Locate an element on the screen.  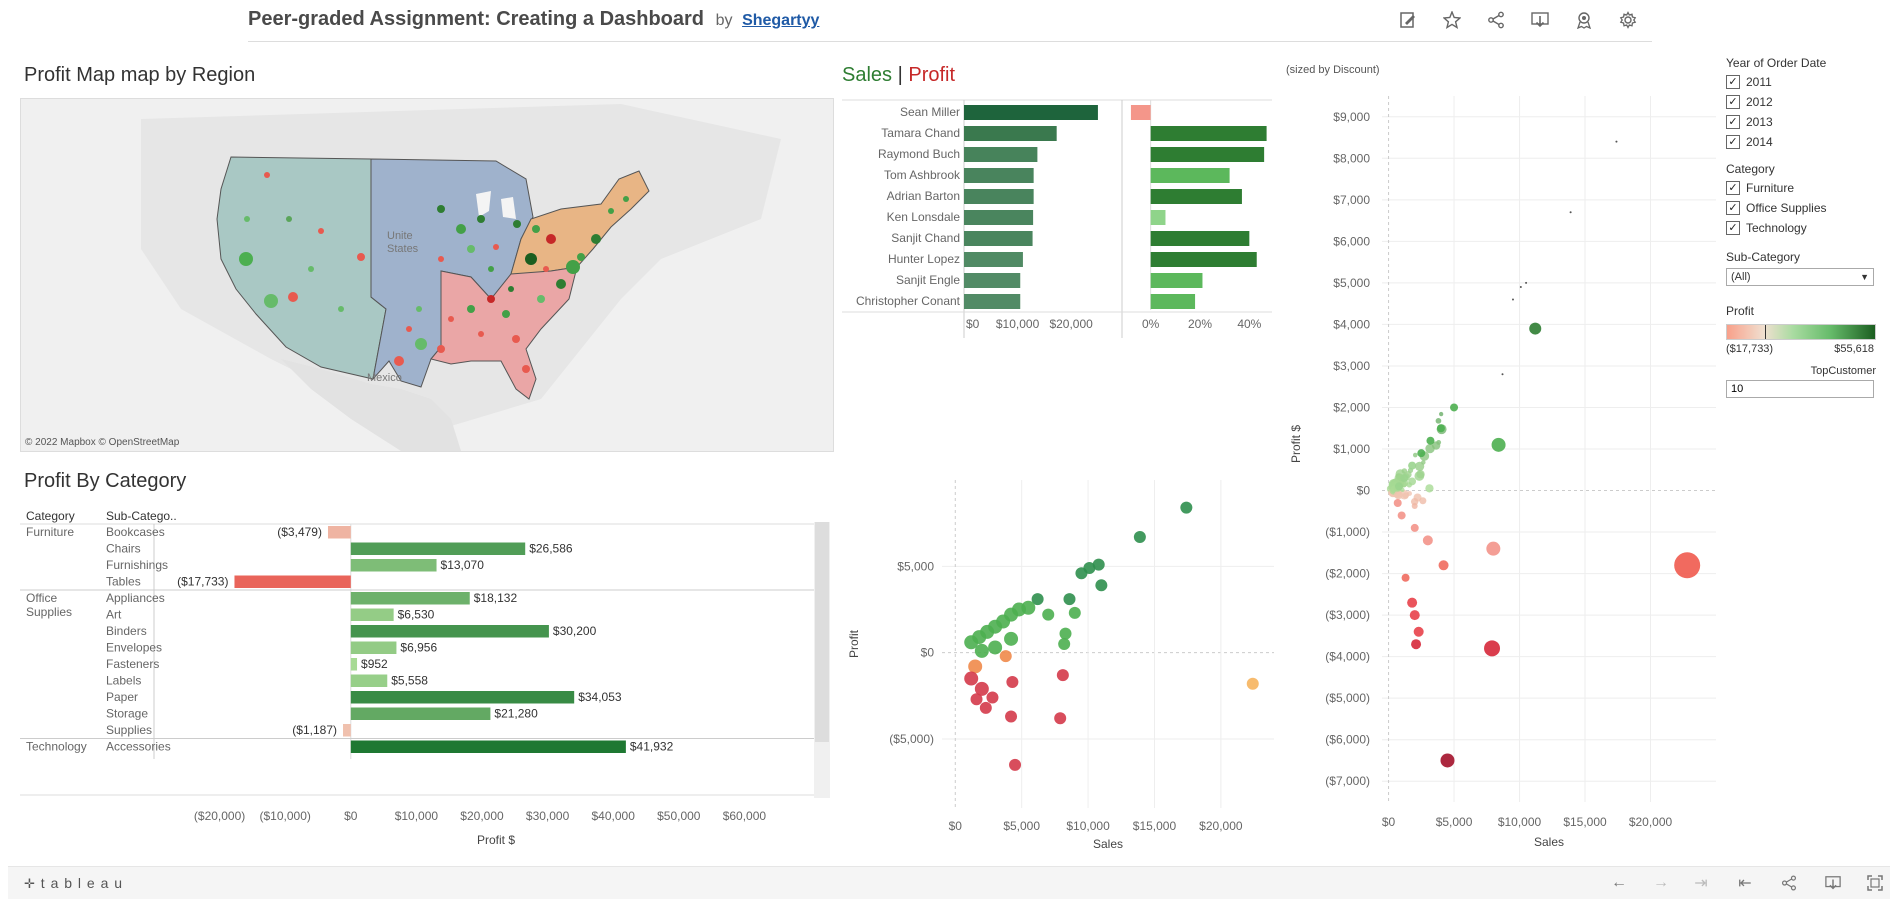
bar-value-label: $13,070 is located at coordinates (463, 565).